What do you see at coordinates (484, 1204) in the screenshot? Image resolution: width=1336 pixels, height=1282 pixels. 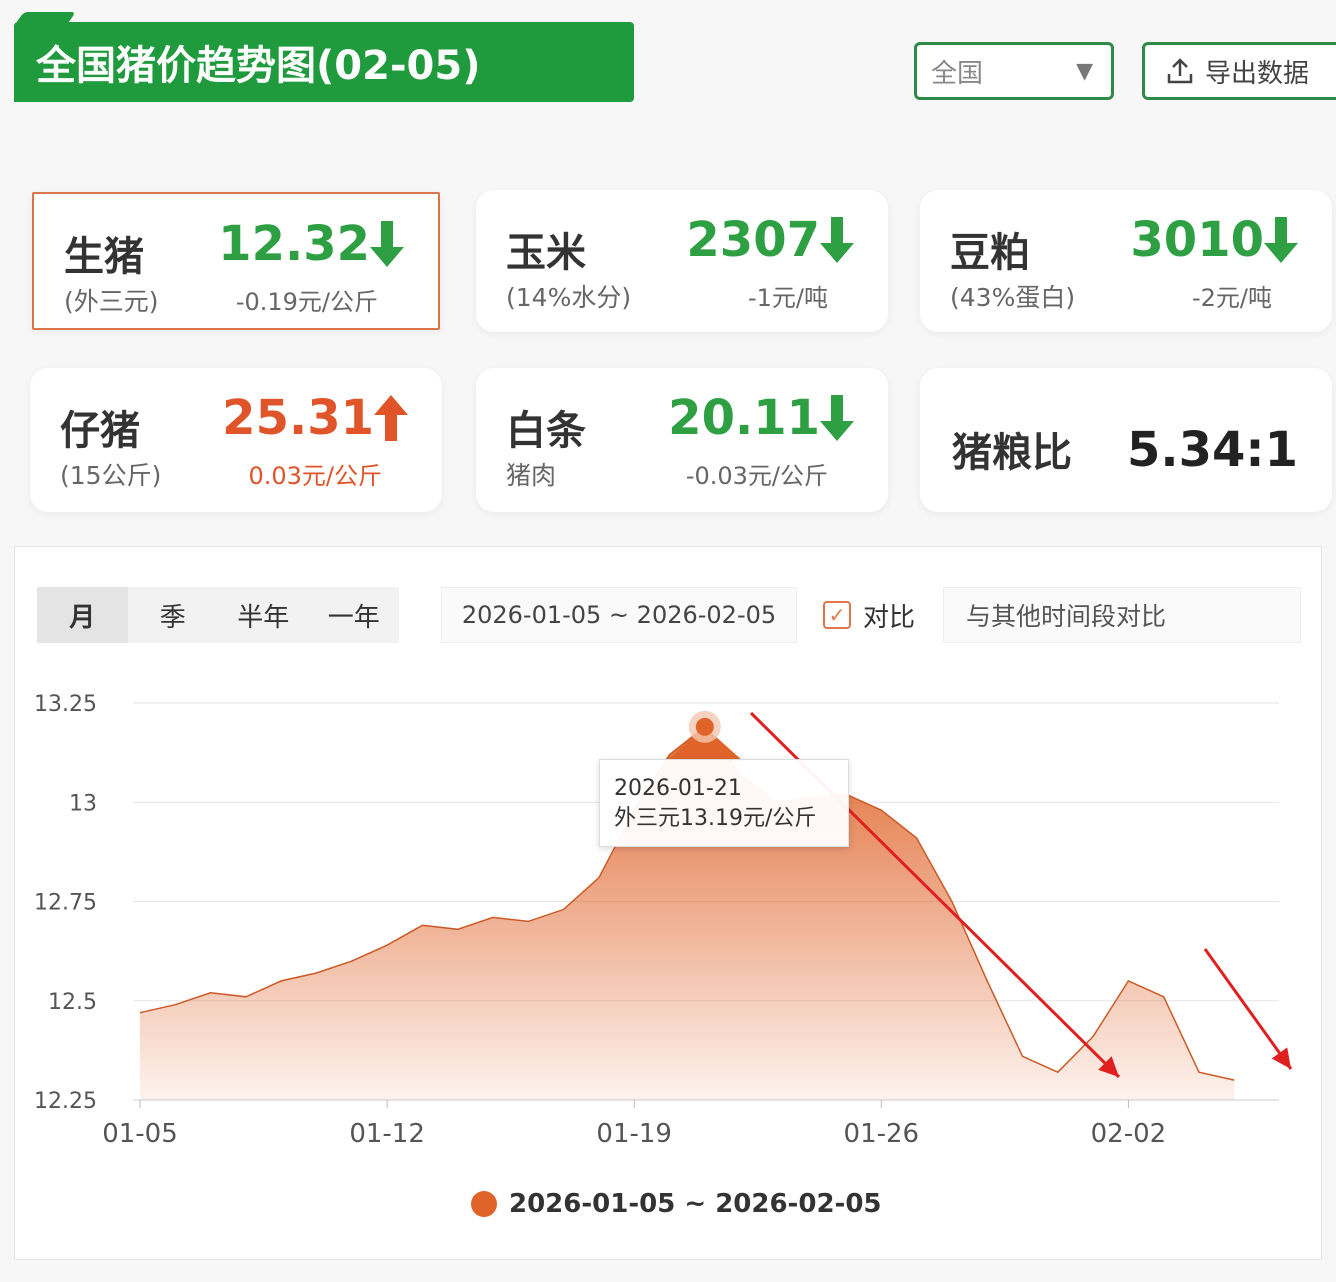 I see `legend-marker` at bounding box center [484, 1204].